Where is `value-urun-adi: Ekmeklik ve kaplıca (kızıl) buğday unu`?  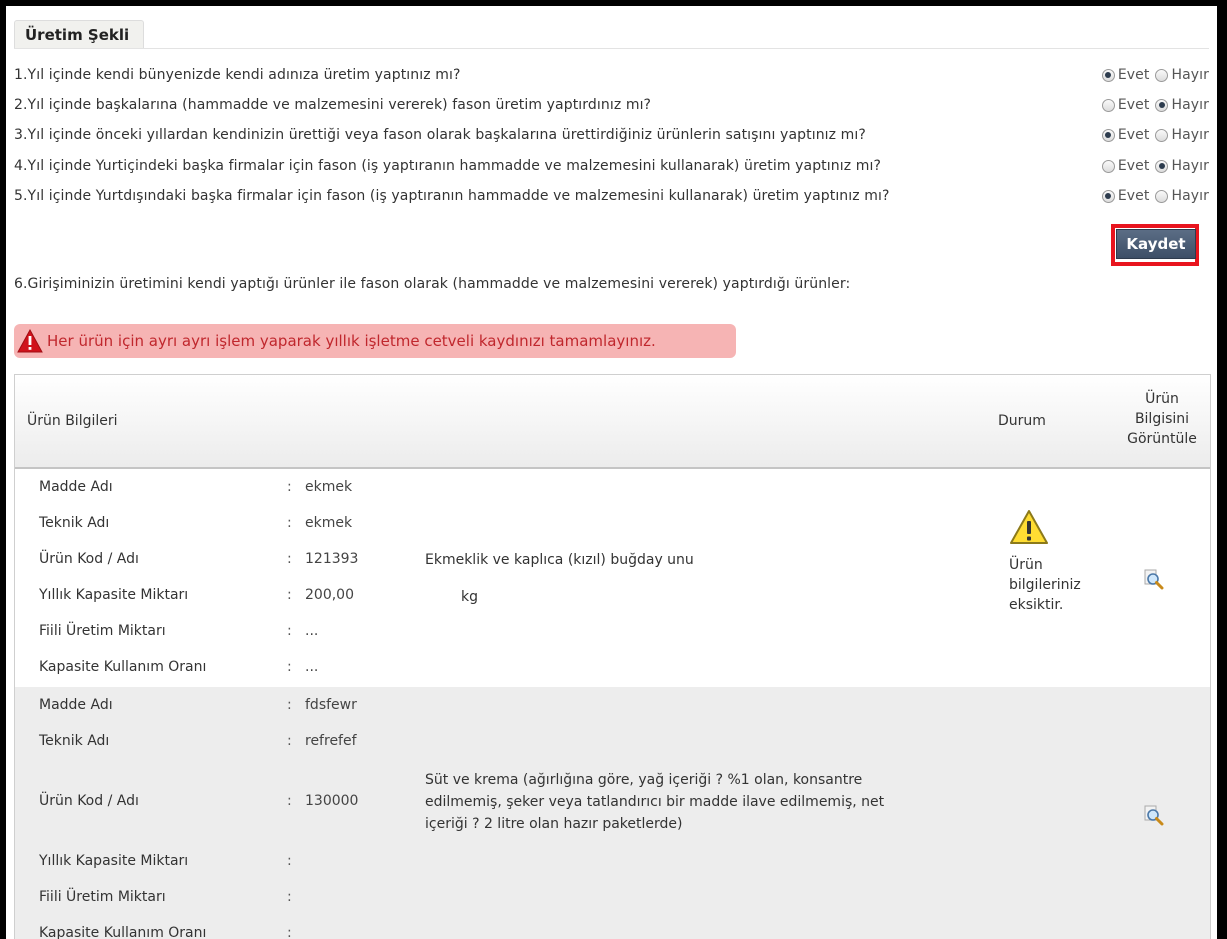 value-urun-adi: Ekmeklik ve kaplıca (kızıl) buğday unu is located at coordinates (559, 560).